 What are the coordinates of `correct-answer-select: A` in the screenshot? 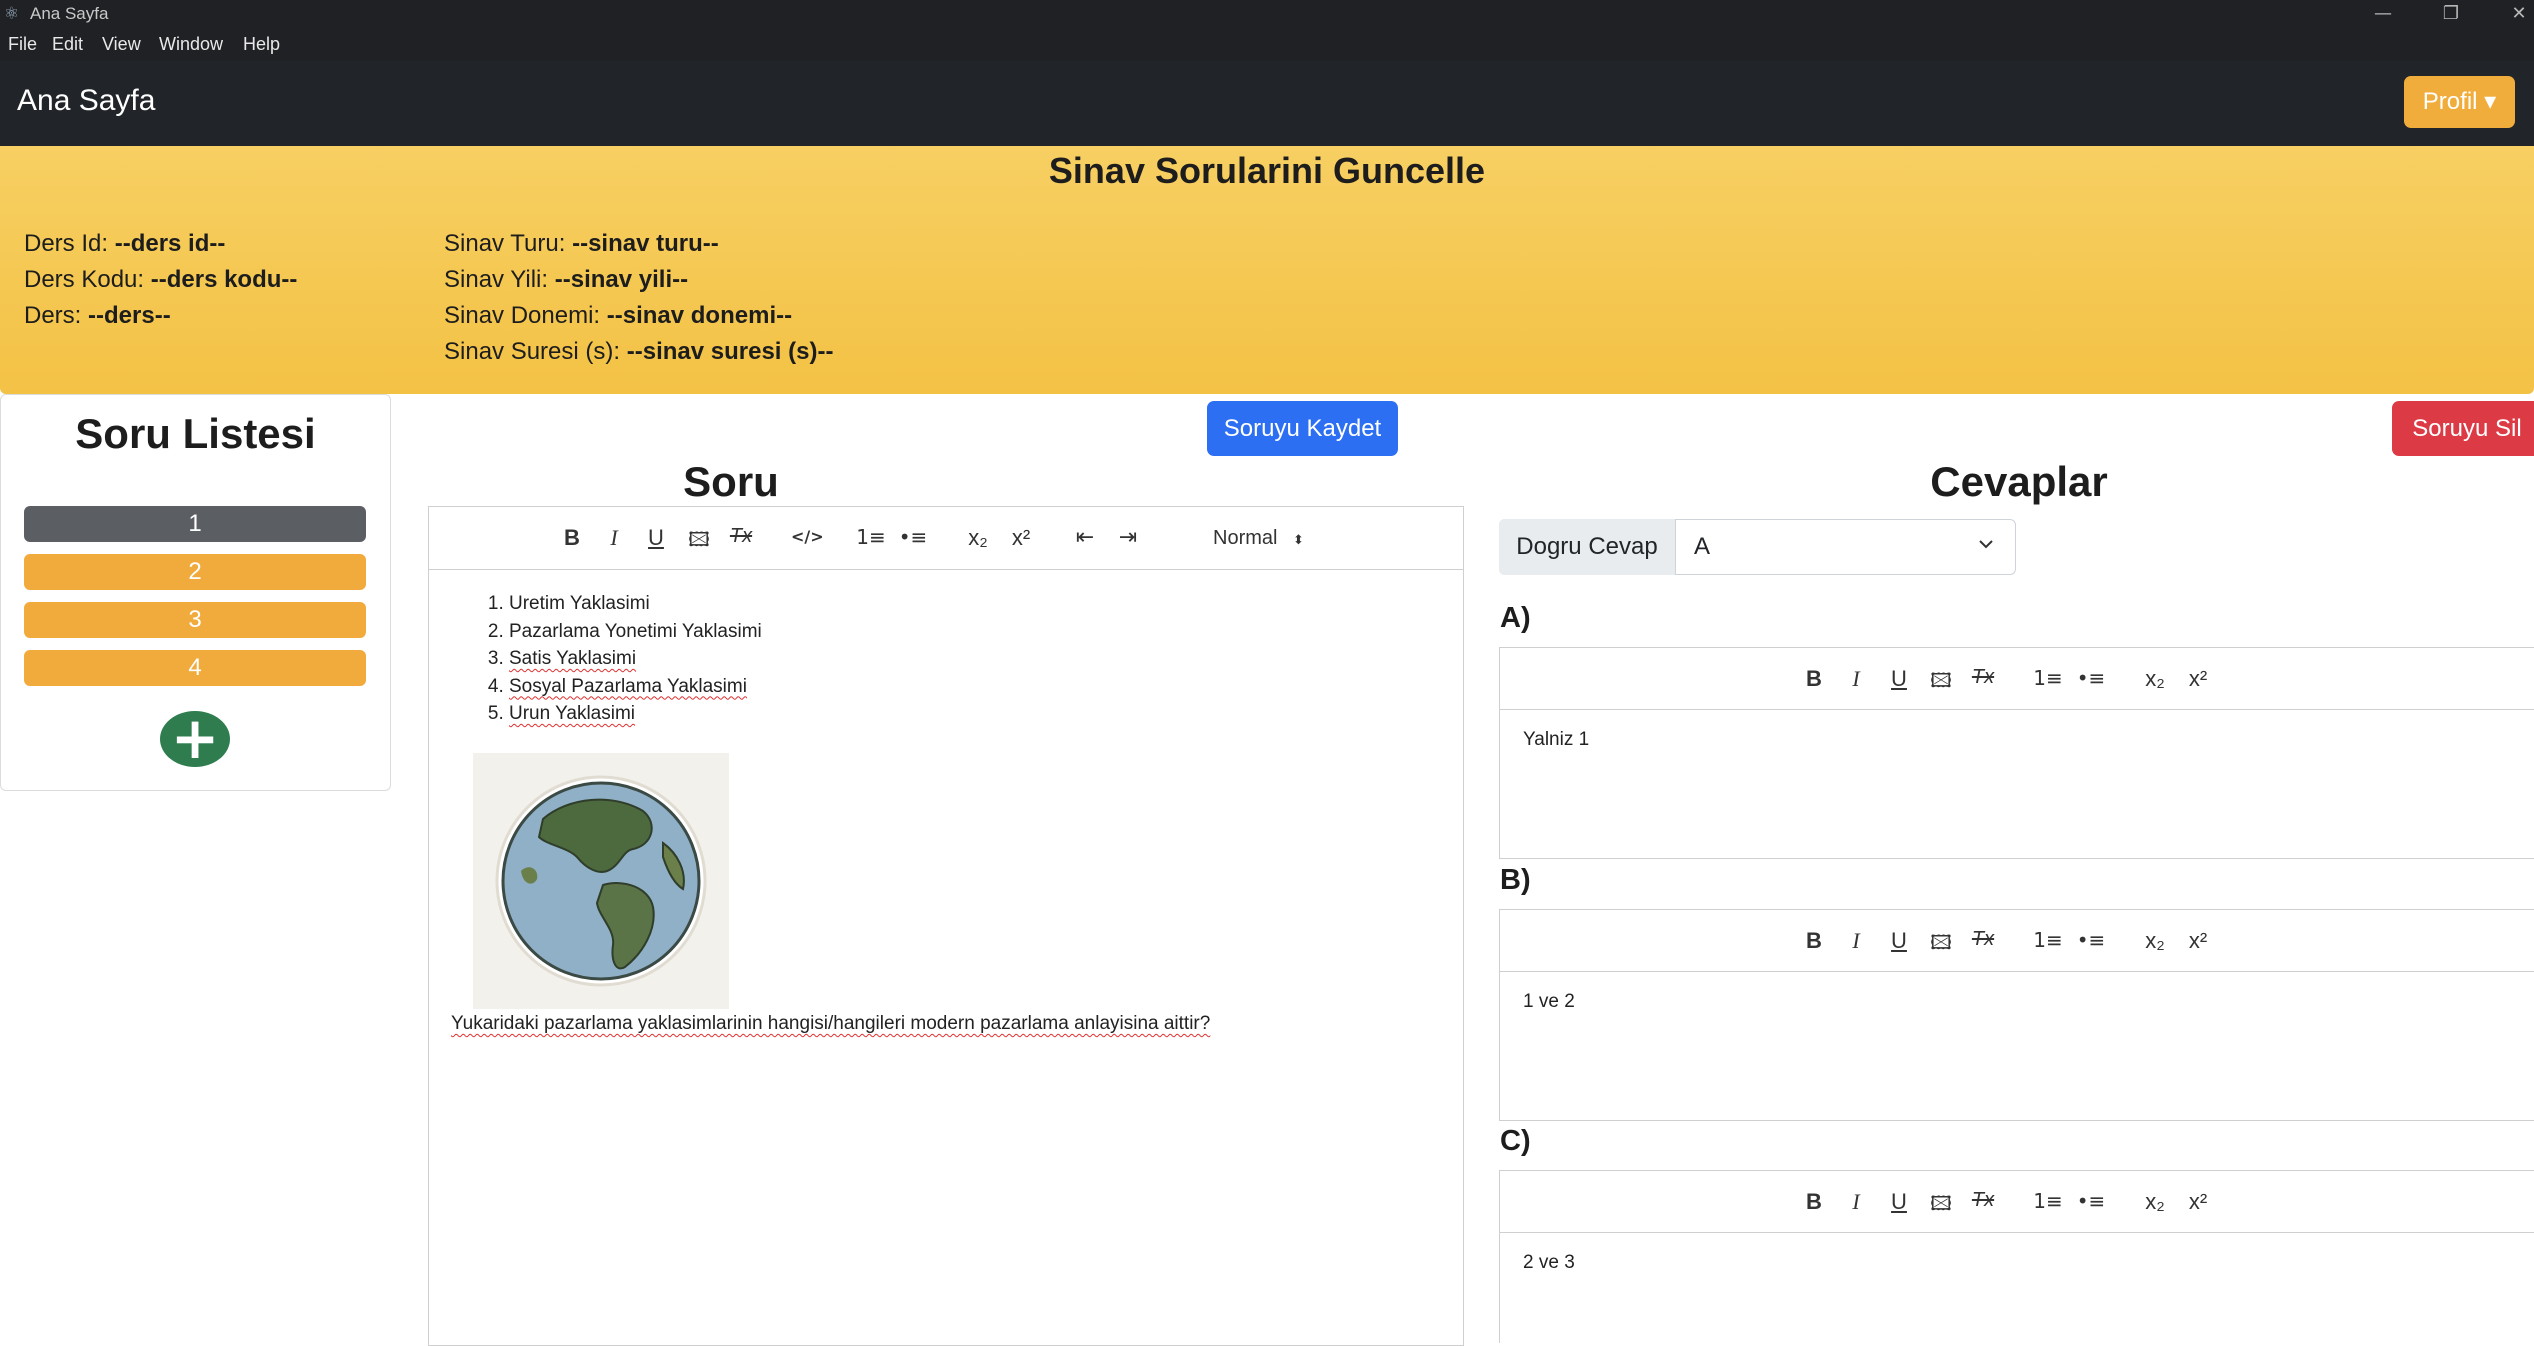 It's located at (1846, 547).